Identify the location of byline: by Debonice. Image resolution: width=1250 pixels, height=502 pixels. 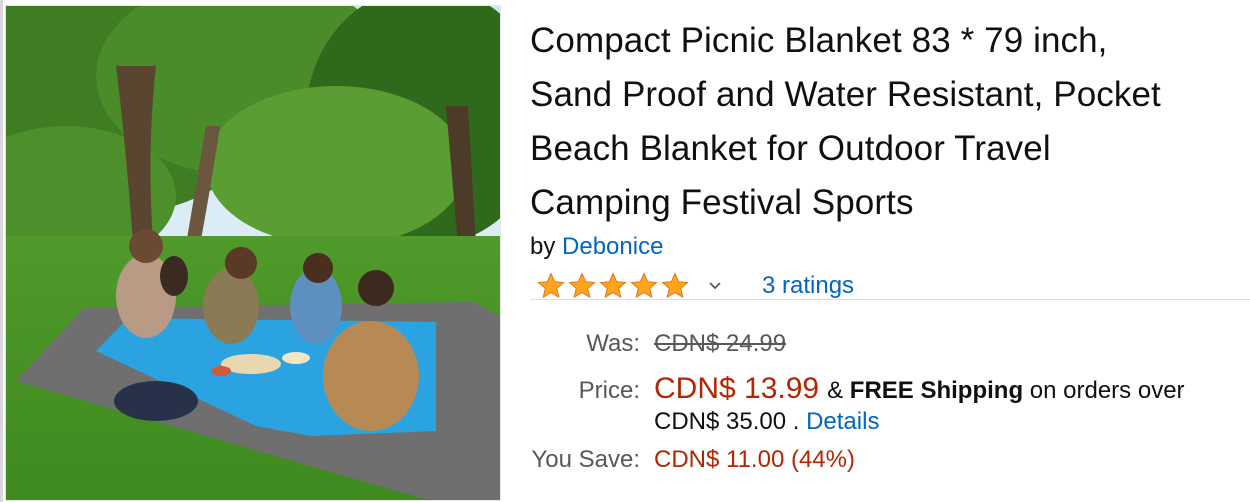
(886, 247).